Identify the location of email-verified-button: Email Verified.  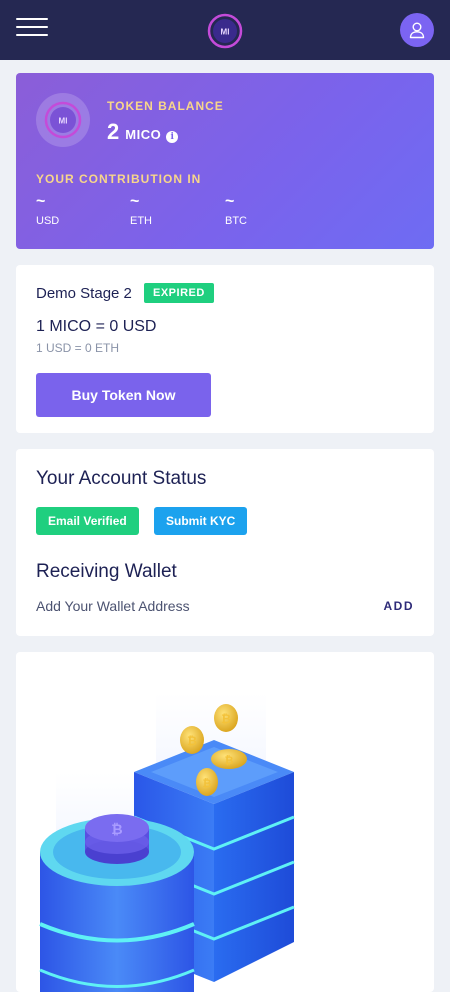
(87, 521).